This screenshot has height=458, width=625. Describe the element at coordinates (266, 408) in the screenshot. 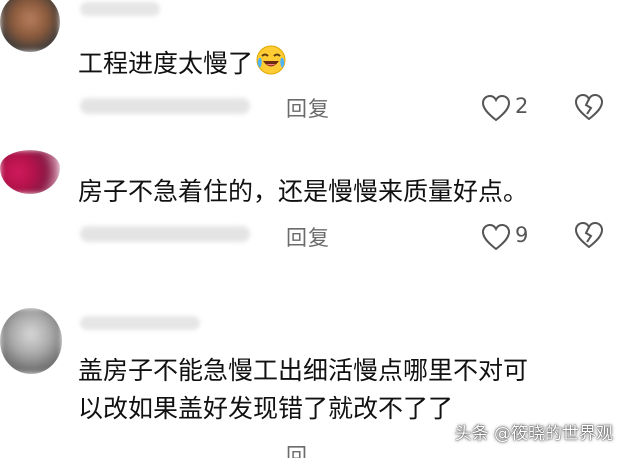

I see `comment-text-line-2: 以改如果盖好发现错了就改不了了` at that location.